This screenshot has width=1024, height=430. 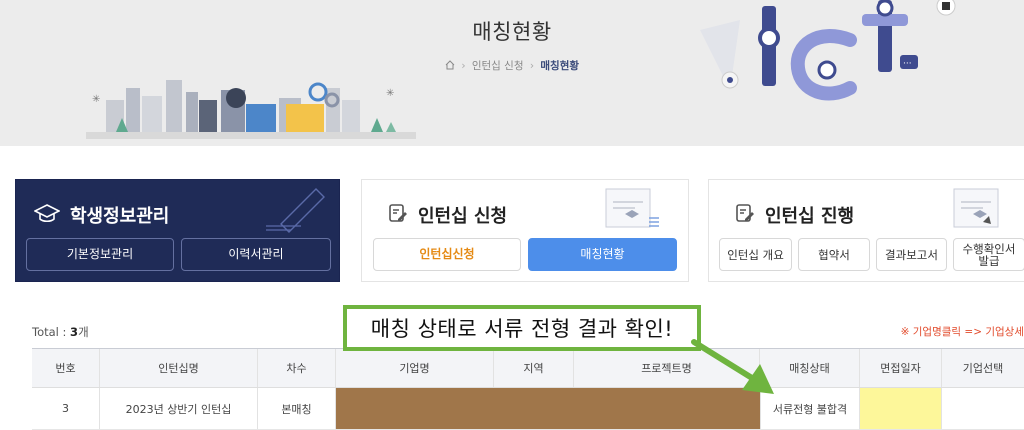 I want to click on table-header: 번호 인턴십명 차수 기업명 지역 프로젝트명 매칭상태 면접일자 기업선택, so click(x=528, y=368).